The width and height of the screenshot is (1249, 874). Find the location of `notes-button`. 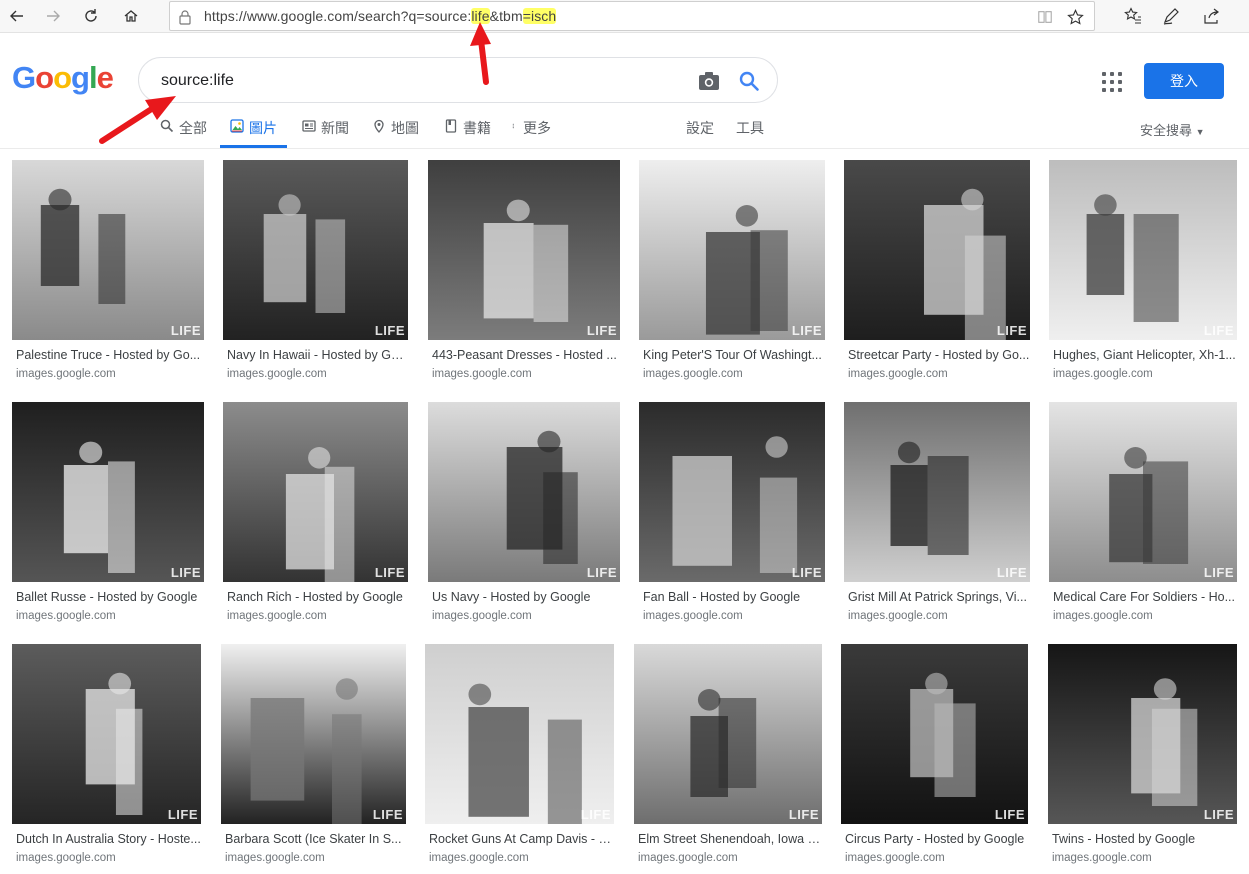

notes-button is located at coordinates (1171, 16).